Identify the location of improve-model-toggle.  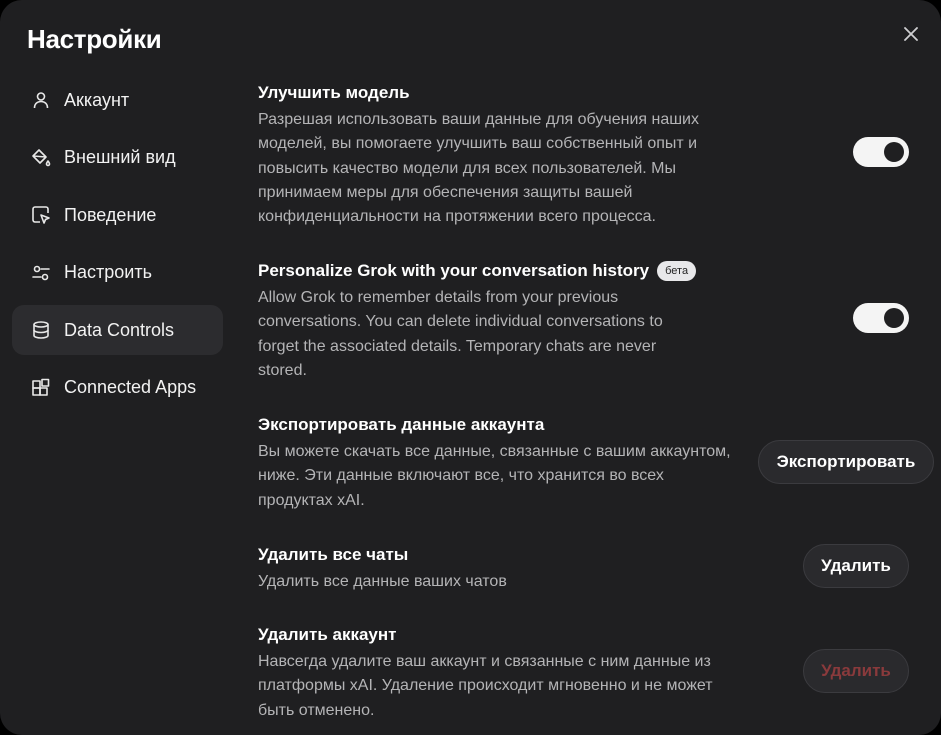
(881, 152).